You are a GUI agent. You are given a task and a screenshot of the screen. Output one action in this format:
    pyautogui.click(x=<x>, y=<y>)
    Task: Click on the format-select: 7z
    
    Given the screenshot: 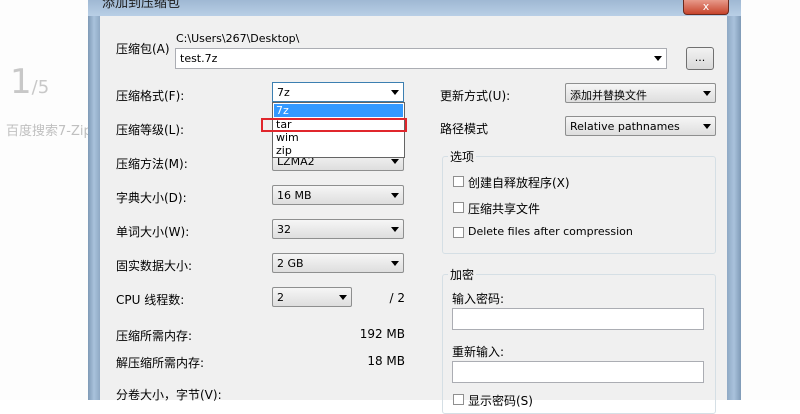 What is the action you would take?
    pyautogui.click(x=338, y=92)
    